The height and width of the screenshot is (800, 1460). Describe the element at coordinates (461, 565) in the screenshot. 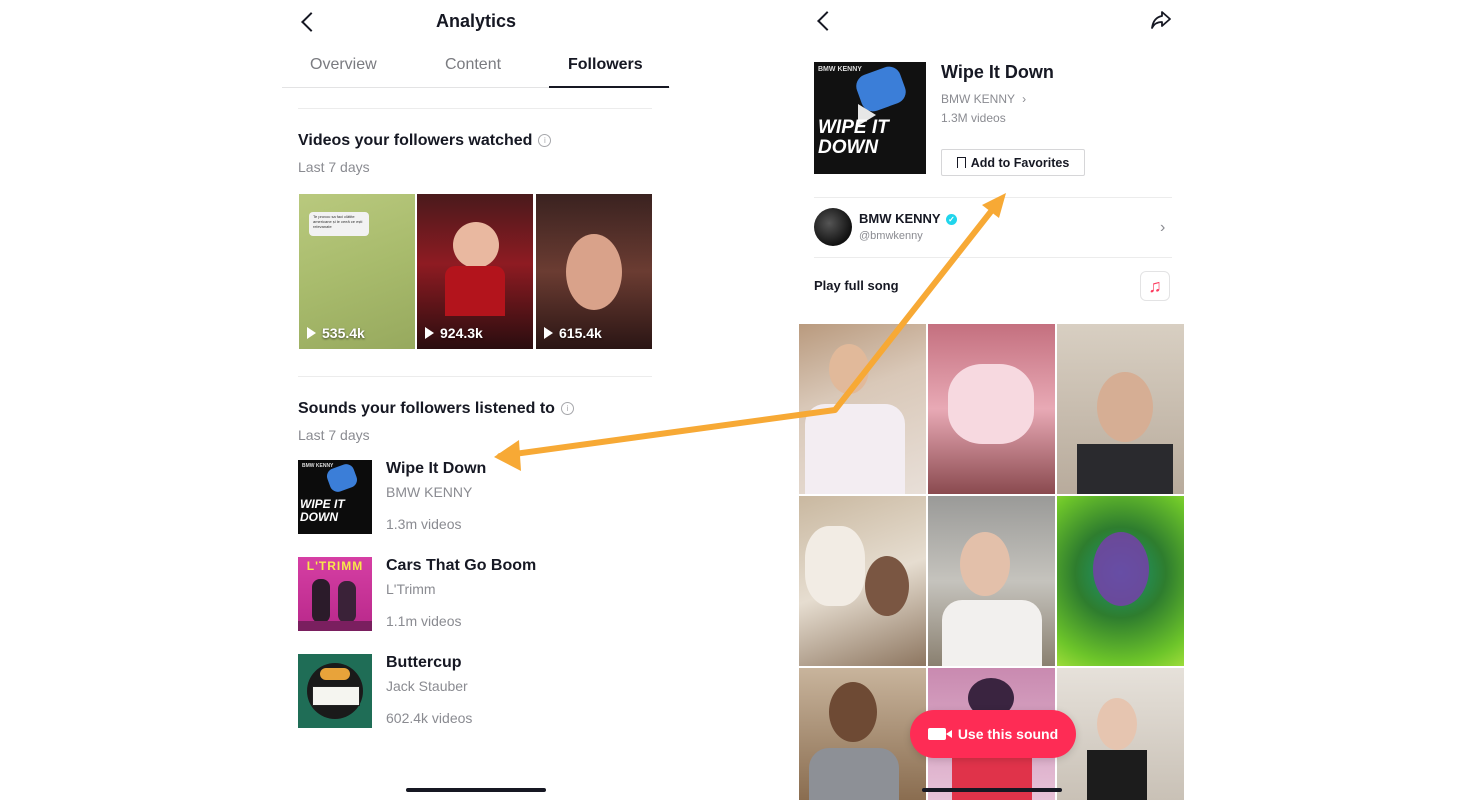

I see `sound-title: Cars That Go Boom` at that location.